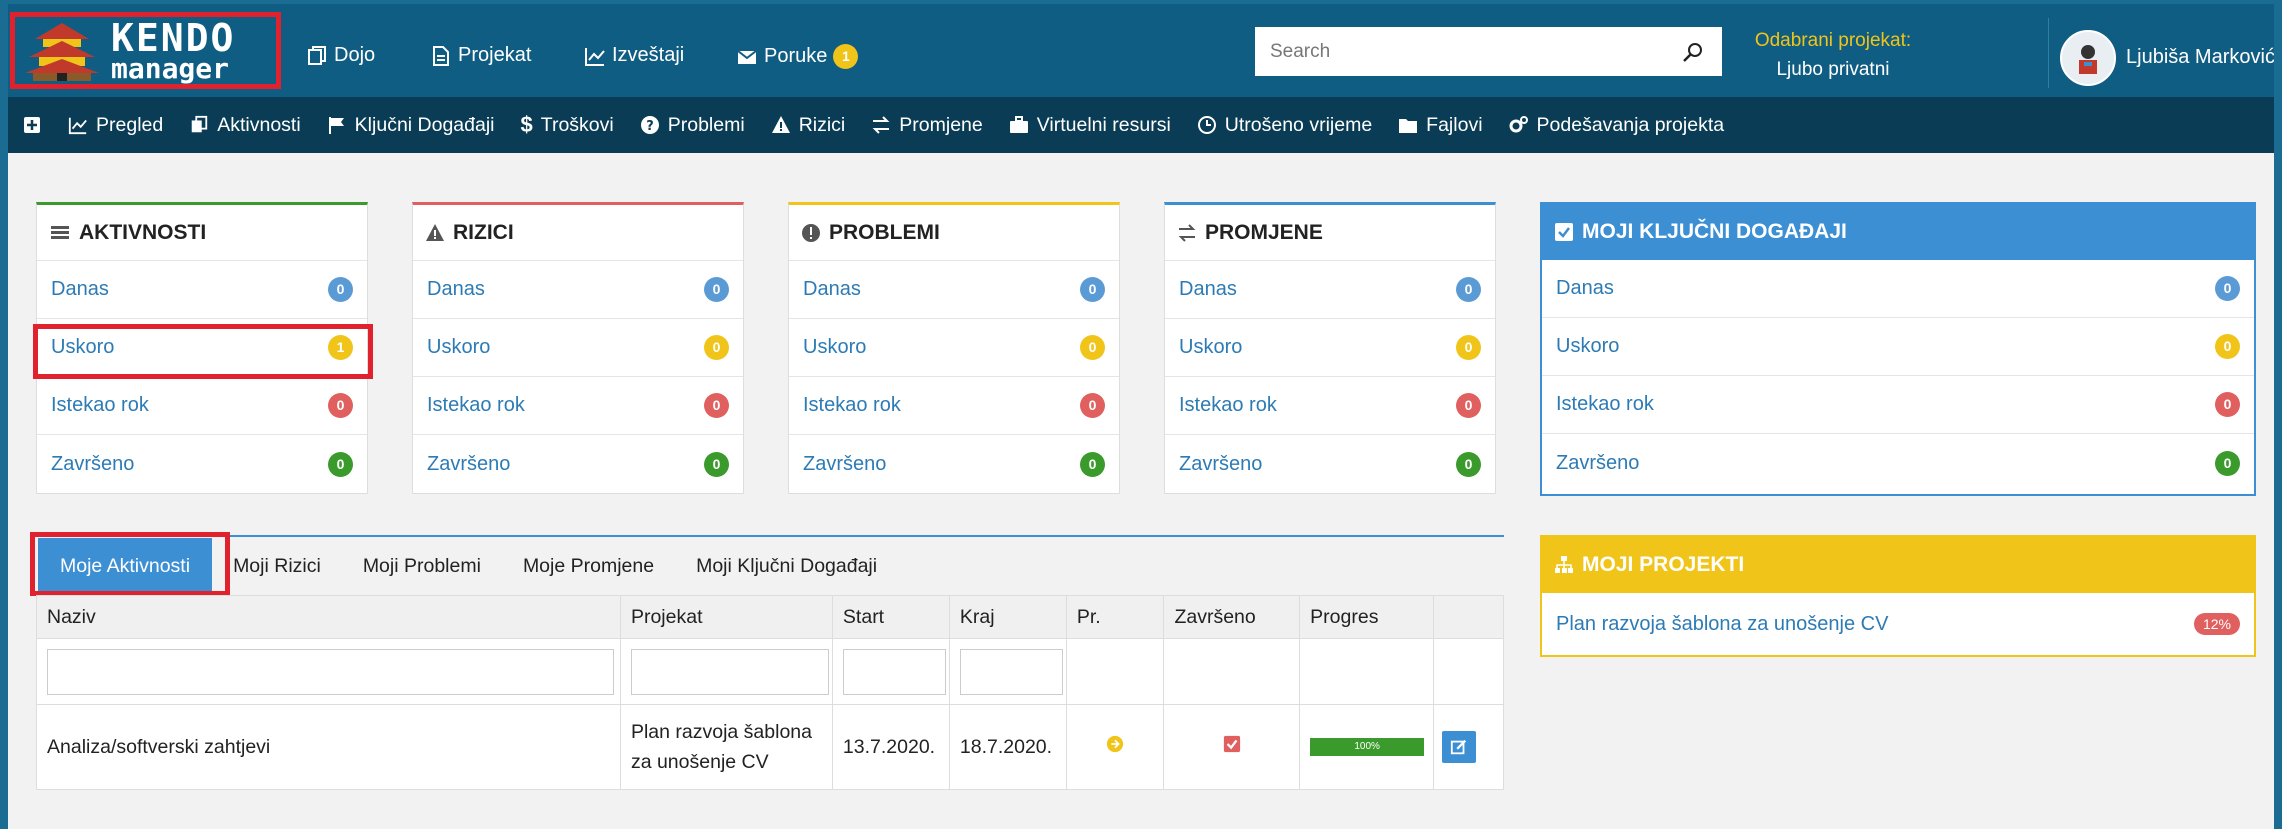  Describe the element at coordinates (340, 55) in the screenshot. I see `nav-dojo: Dojo` at that location.